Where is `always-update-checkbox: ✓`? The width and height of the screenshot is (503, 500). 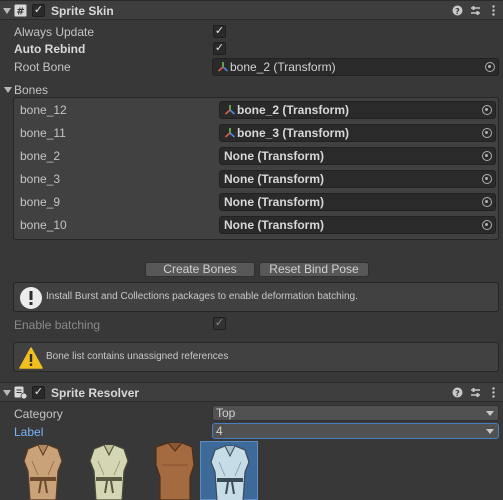
always-update-checkbox: ✓ is located at coordinates (219, 31).